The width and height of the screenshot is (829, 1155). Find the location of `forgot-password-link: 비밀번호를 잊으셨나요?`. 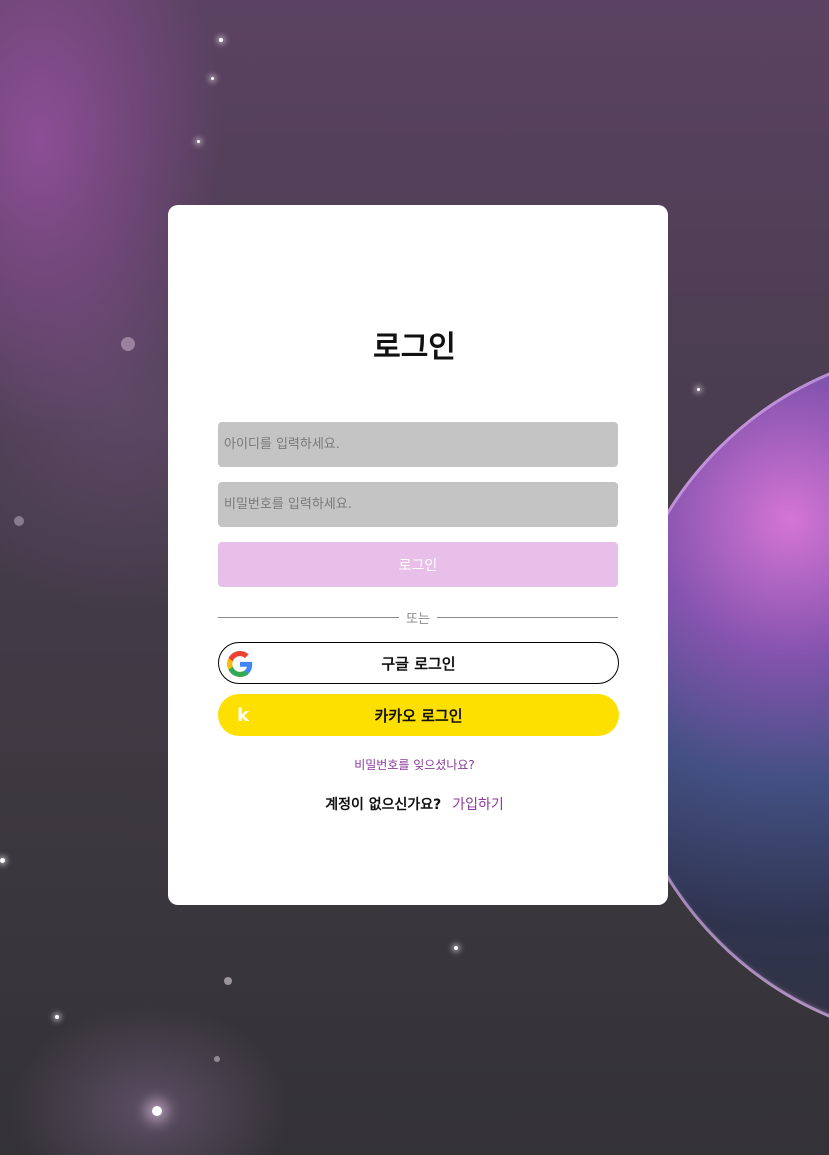

forgot-password-link: 비밀번호를 잊으셨나요? is located at coordinates (414, 764).